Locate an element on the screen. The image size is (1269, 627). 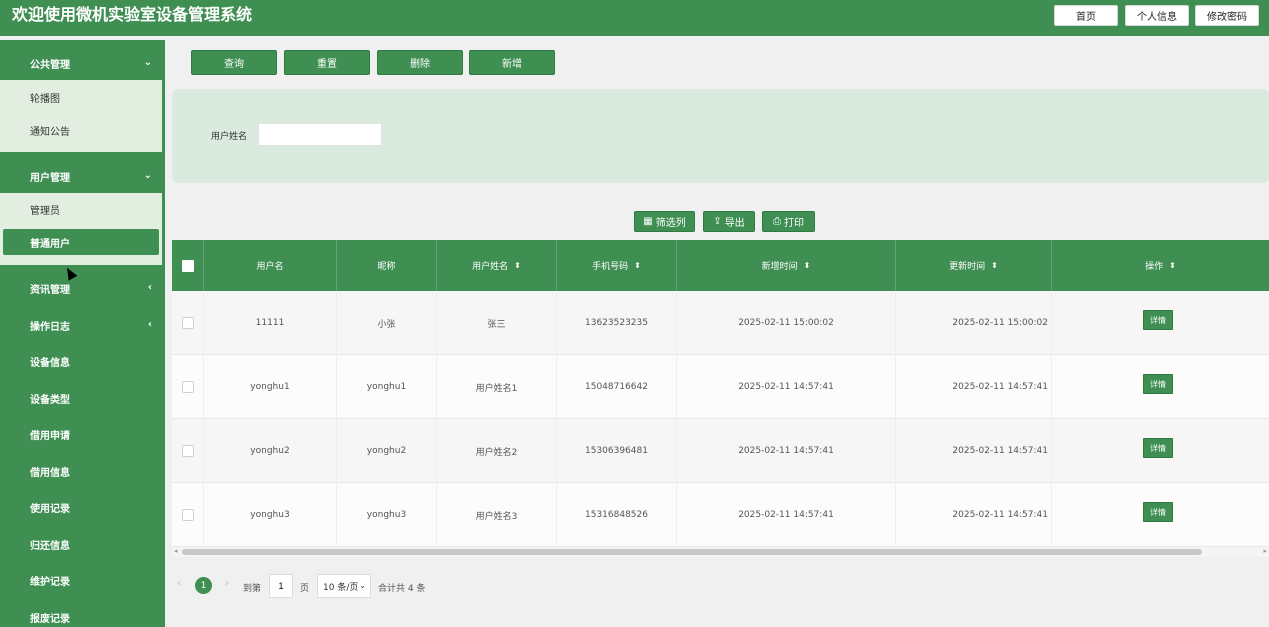
cell-username: yonghu2 is located at coordinates (270, 451).